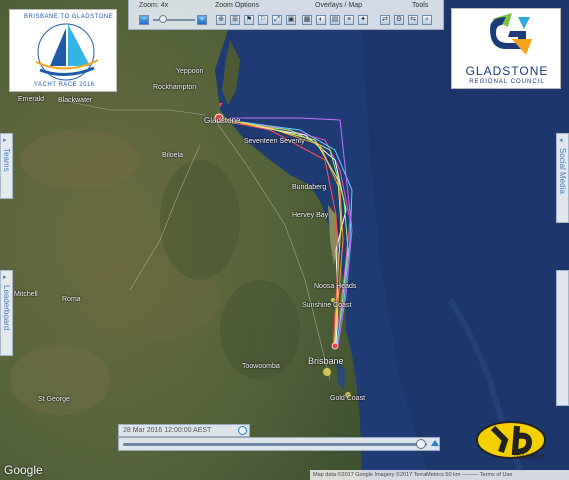 The image size is (569, 480). Describe the element at coordinates (435, 443) in the screenshot. I see `play-icon` at that location.